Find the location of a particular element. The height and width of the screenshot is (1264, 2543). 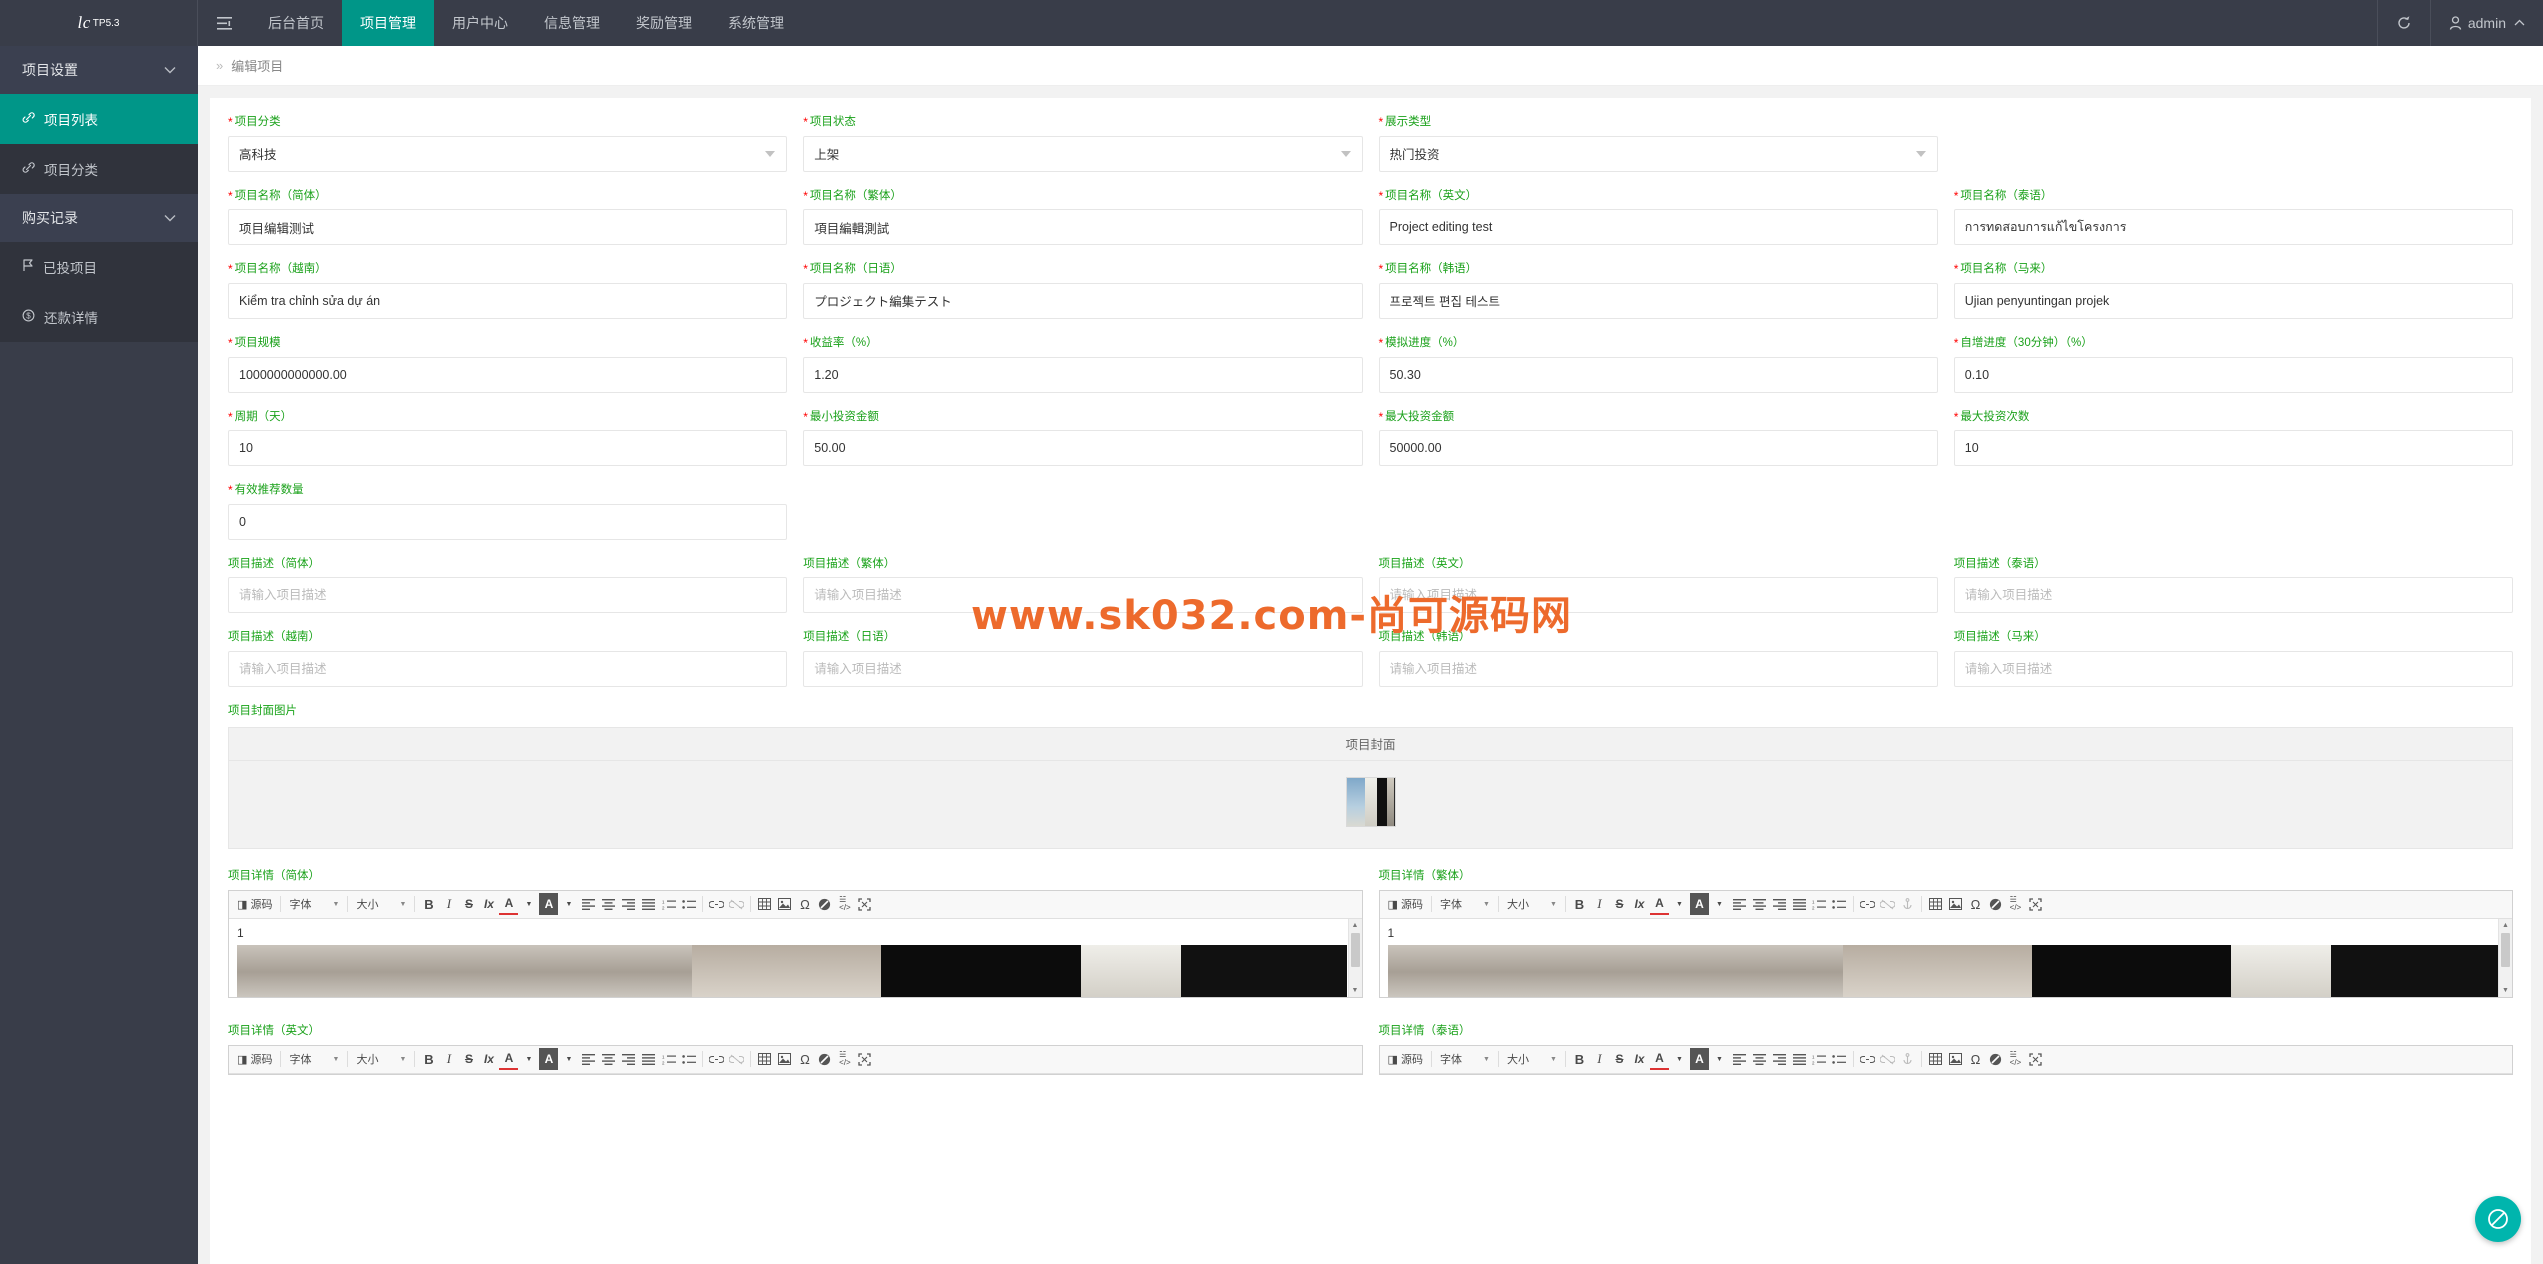

max-investment-count-input is located at coordinates (2233, 448).